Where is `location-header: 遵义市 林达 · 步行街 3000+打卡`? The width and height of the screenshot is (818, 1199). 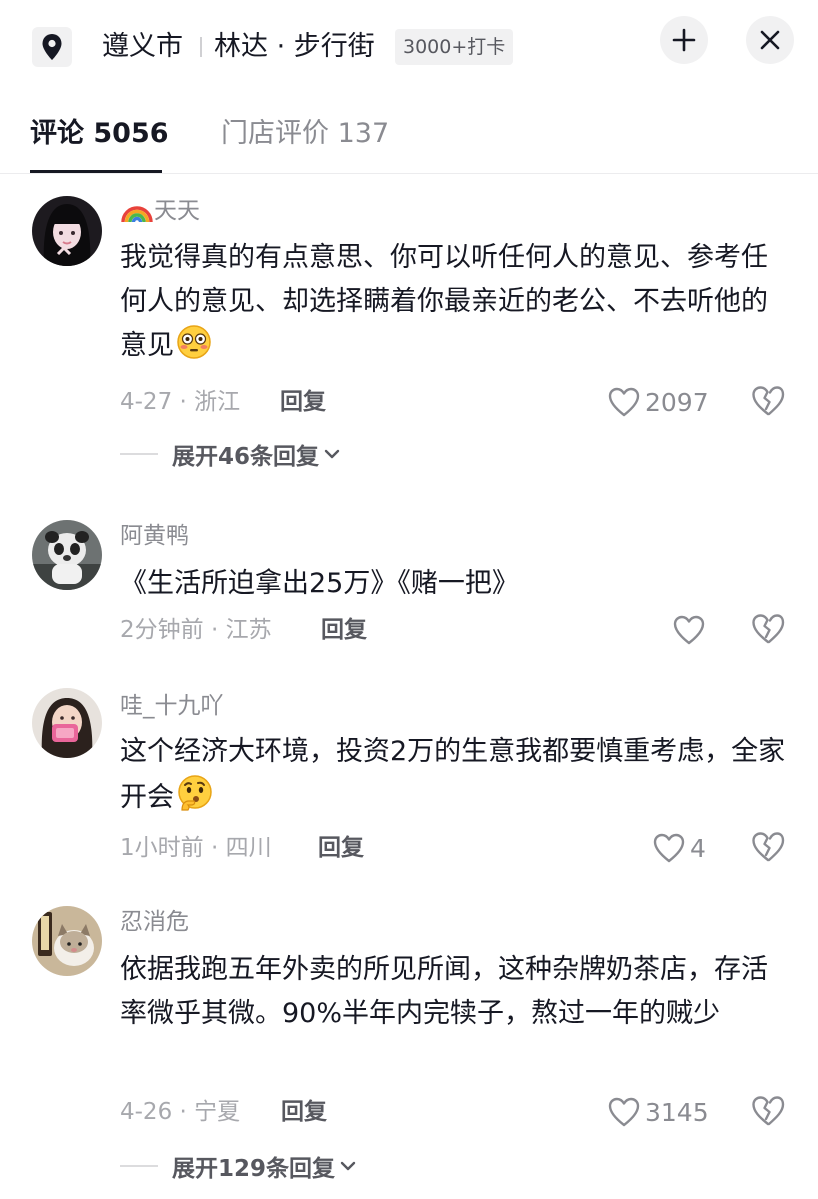
location-header: 遵义市 林达 · 步行街 3000+打卡 is located at coordinates (409, 46).